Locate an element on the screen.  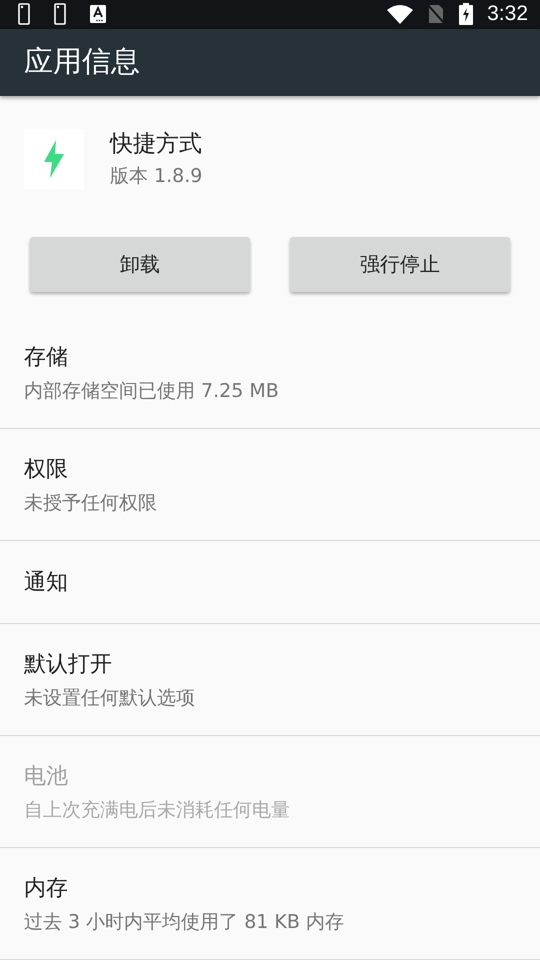
screen-title: 应用信息 is located at coordinates (82, 61).